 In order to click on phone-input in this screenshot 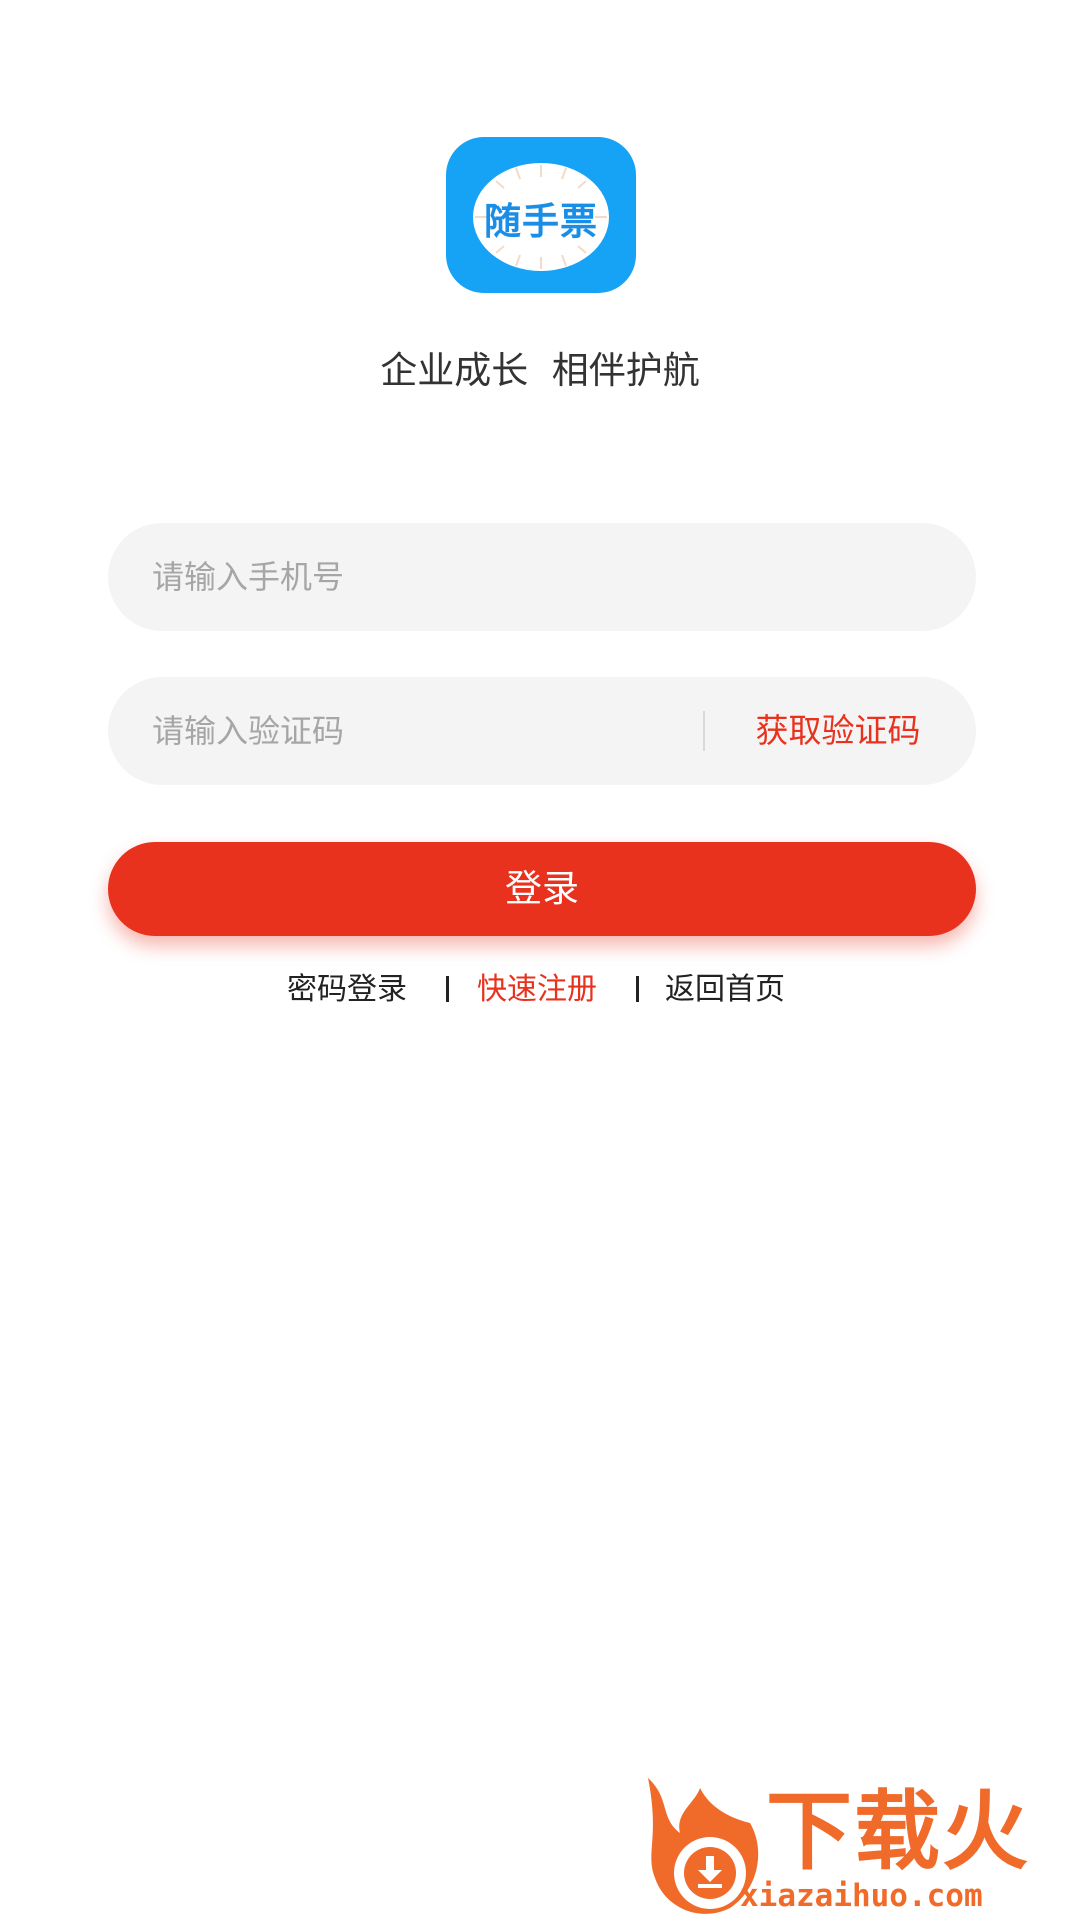, I will do `click(542, 577)`.